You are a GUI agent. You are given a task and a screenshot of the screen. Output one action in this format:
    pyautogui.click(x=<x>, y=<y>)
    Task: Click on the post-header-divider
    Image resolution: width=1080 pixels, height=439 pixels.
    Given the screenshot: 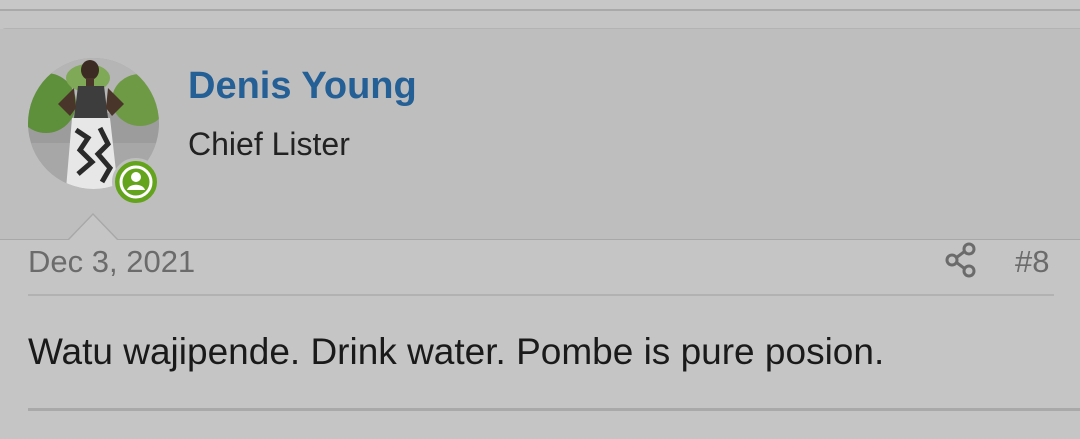 What is the action you would take?
    pyautogui.click(x=541, y=295)
    